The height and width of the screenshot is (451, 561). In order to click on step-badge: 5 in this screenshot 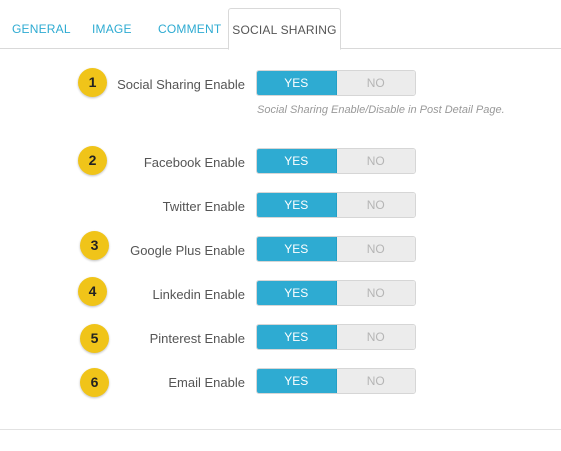, I will do `click(94, 338)`.